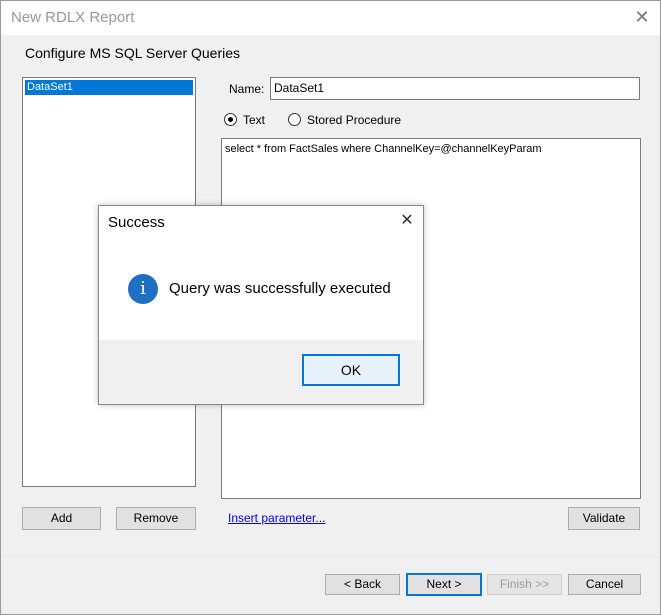 The height and width of the screenshot is (615, 661). I want to click on dialog-title: Success, so click(136, 222).